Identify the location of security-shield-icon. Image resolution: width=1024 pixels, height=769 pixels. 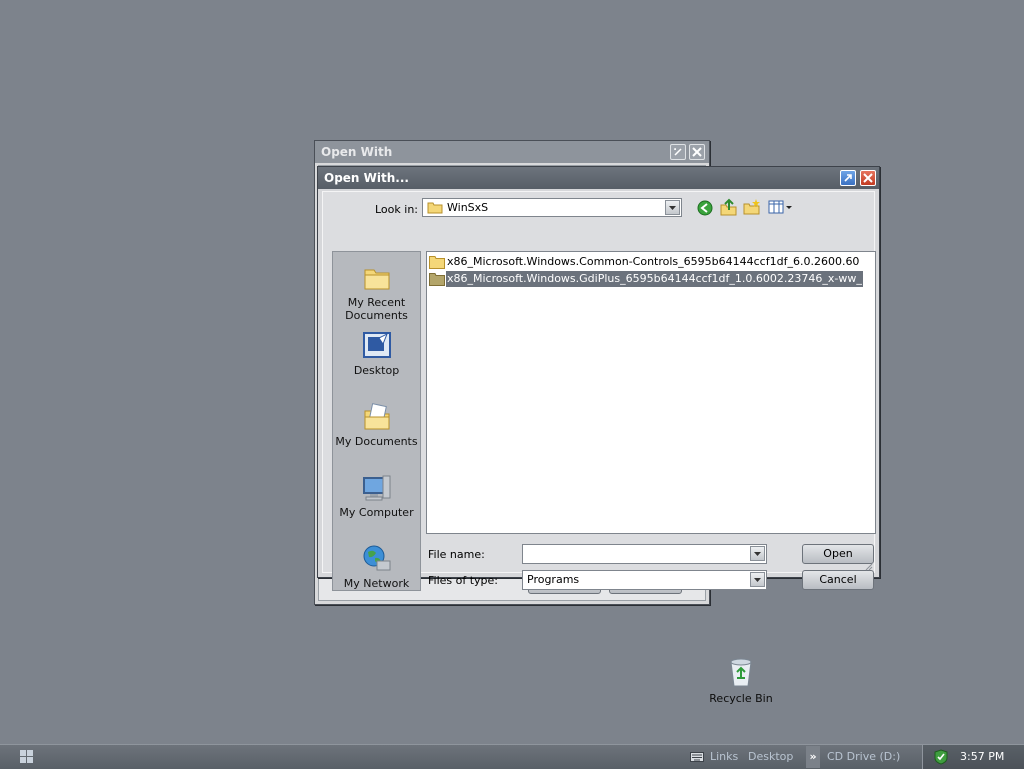
(941, 757).